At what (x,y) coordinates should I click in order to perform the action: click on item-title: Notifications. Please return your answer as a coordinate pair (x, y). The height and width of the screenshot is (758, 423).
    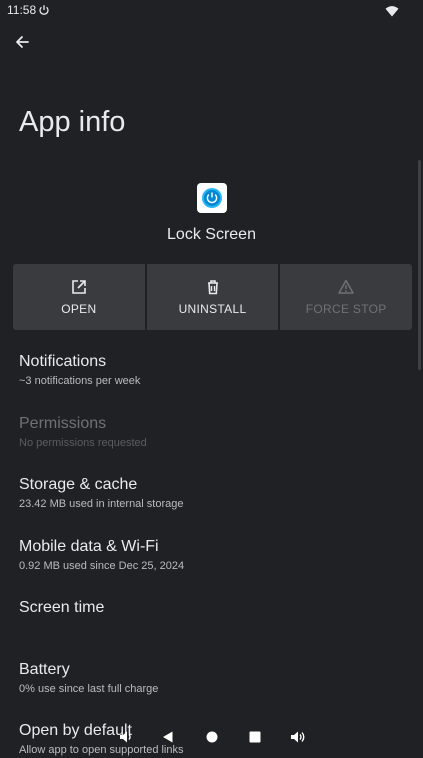
    Looking at the image, I should click on (63, 361).